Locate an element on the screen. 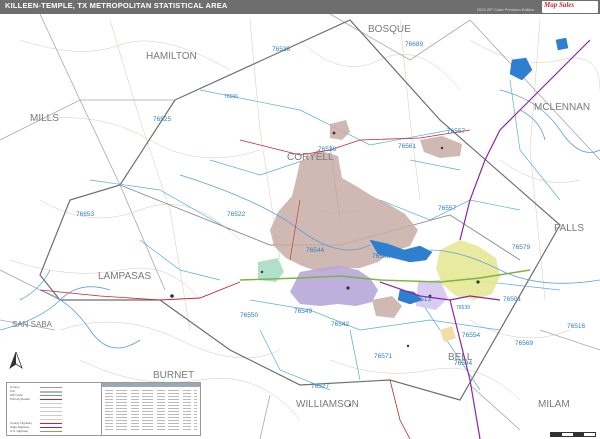 This screenshot has width=600, height=439. zip-label: 76566 is located at coordinates (231, 97).